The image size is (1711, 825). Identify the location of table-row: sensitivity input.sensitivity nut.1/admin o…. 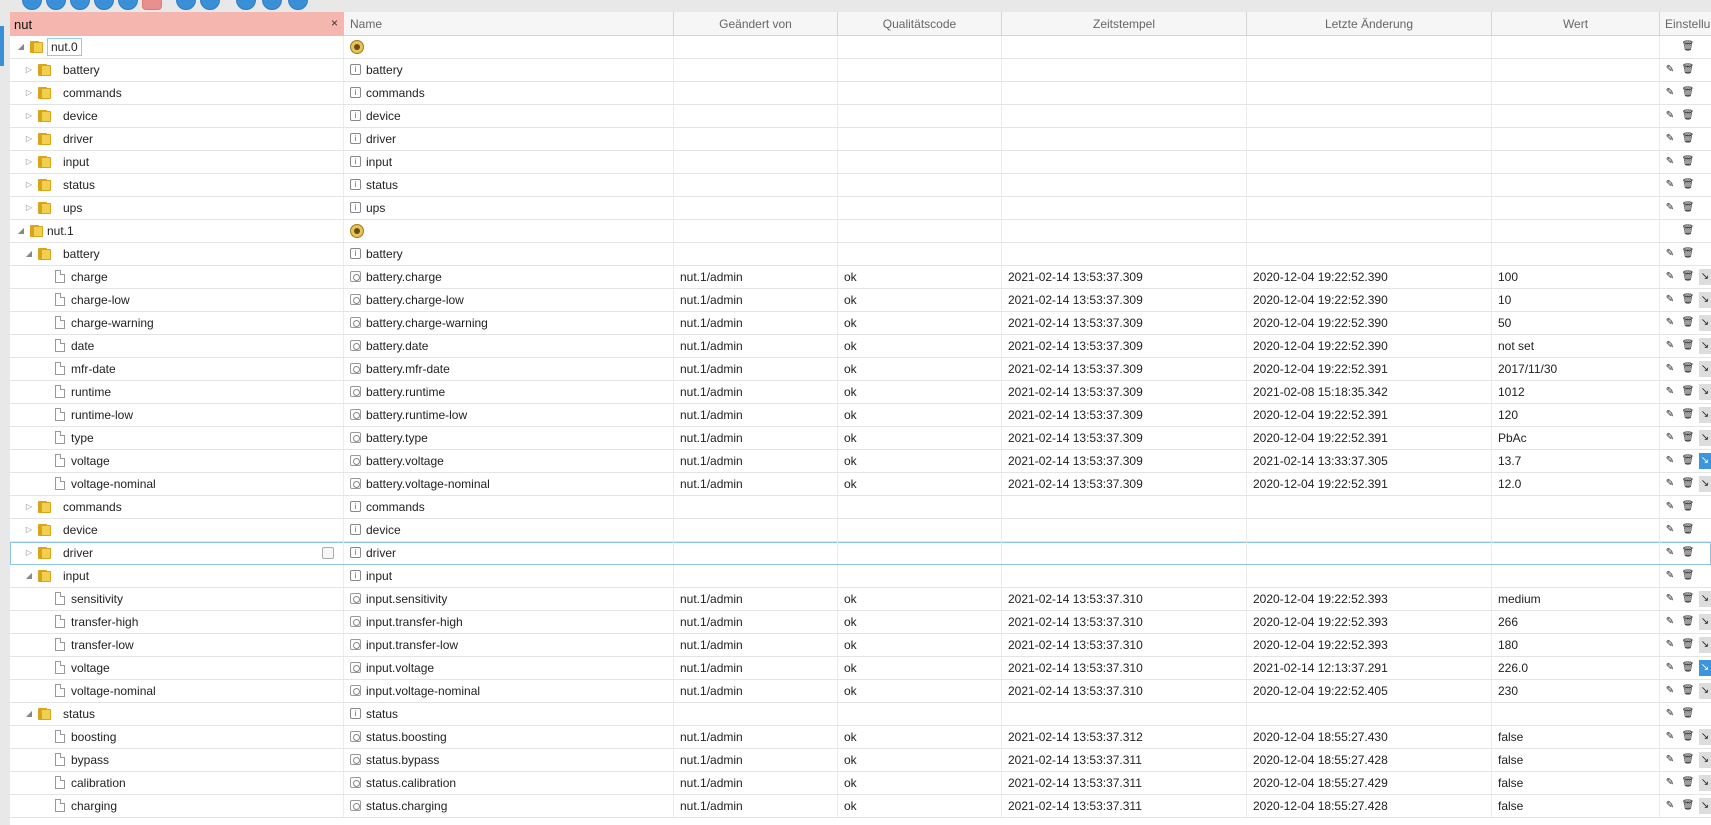
(860, 599).